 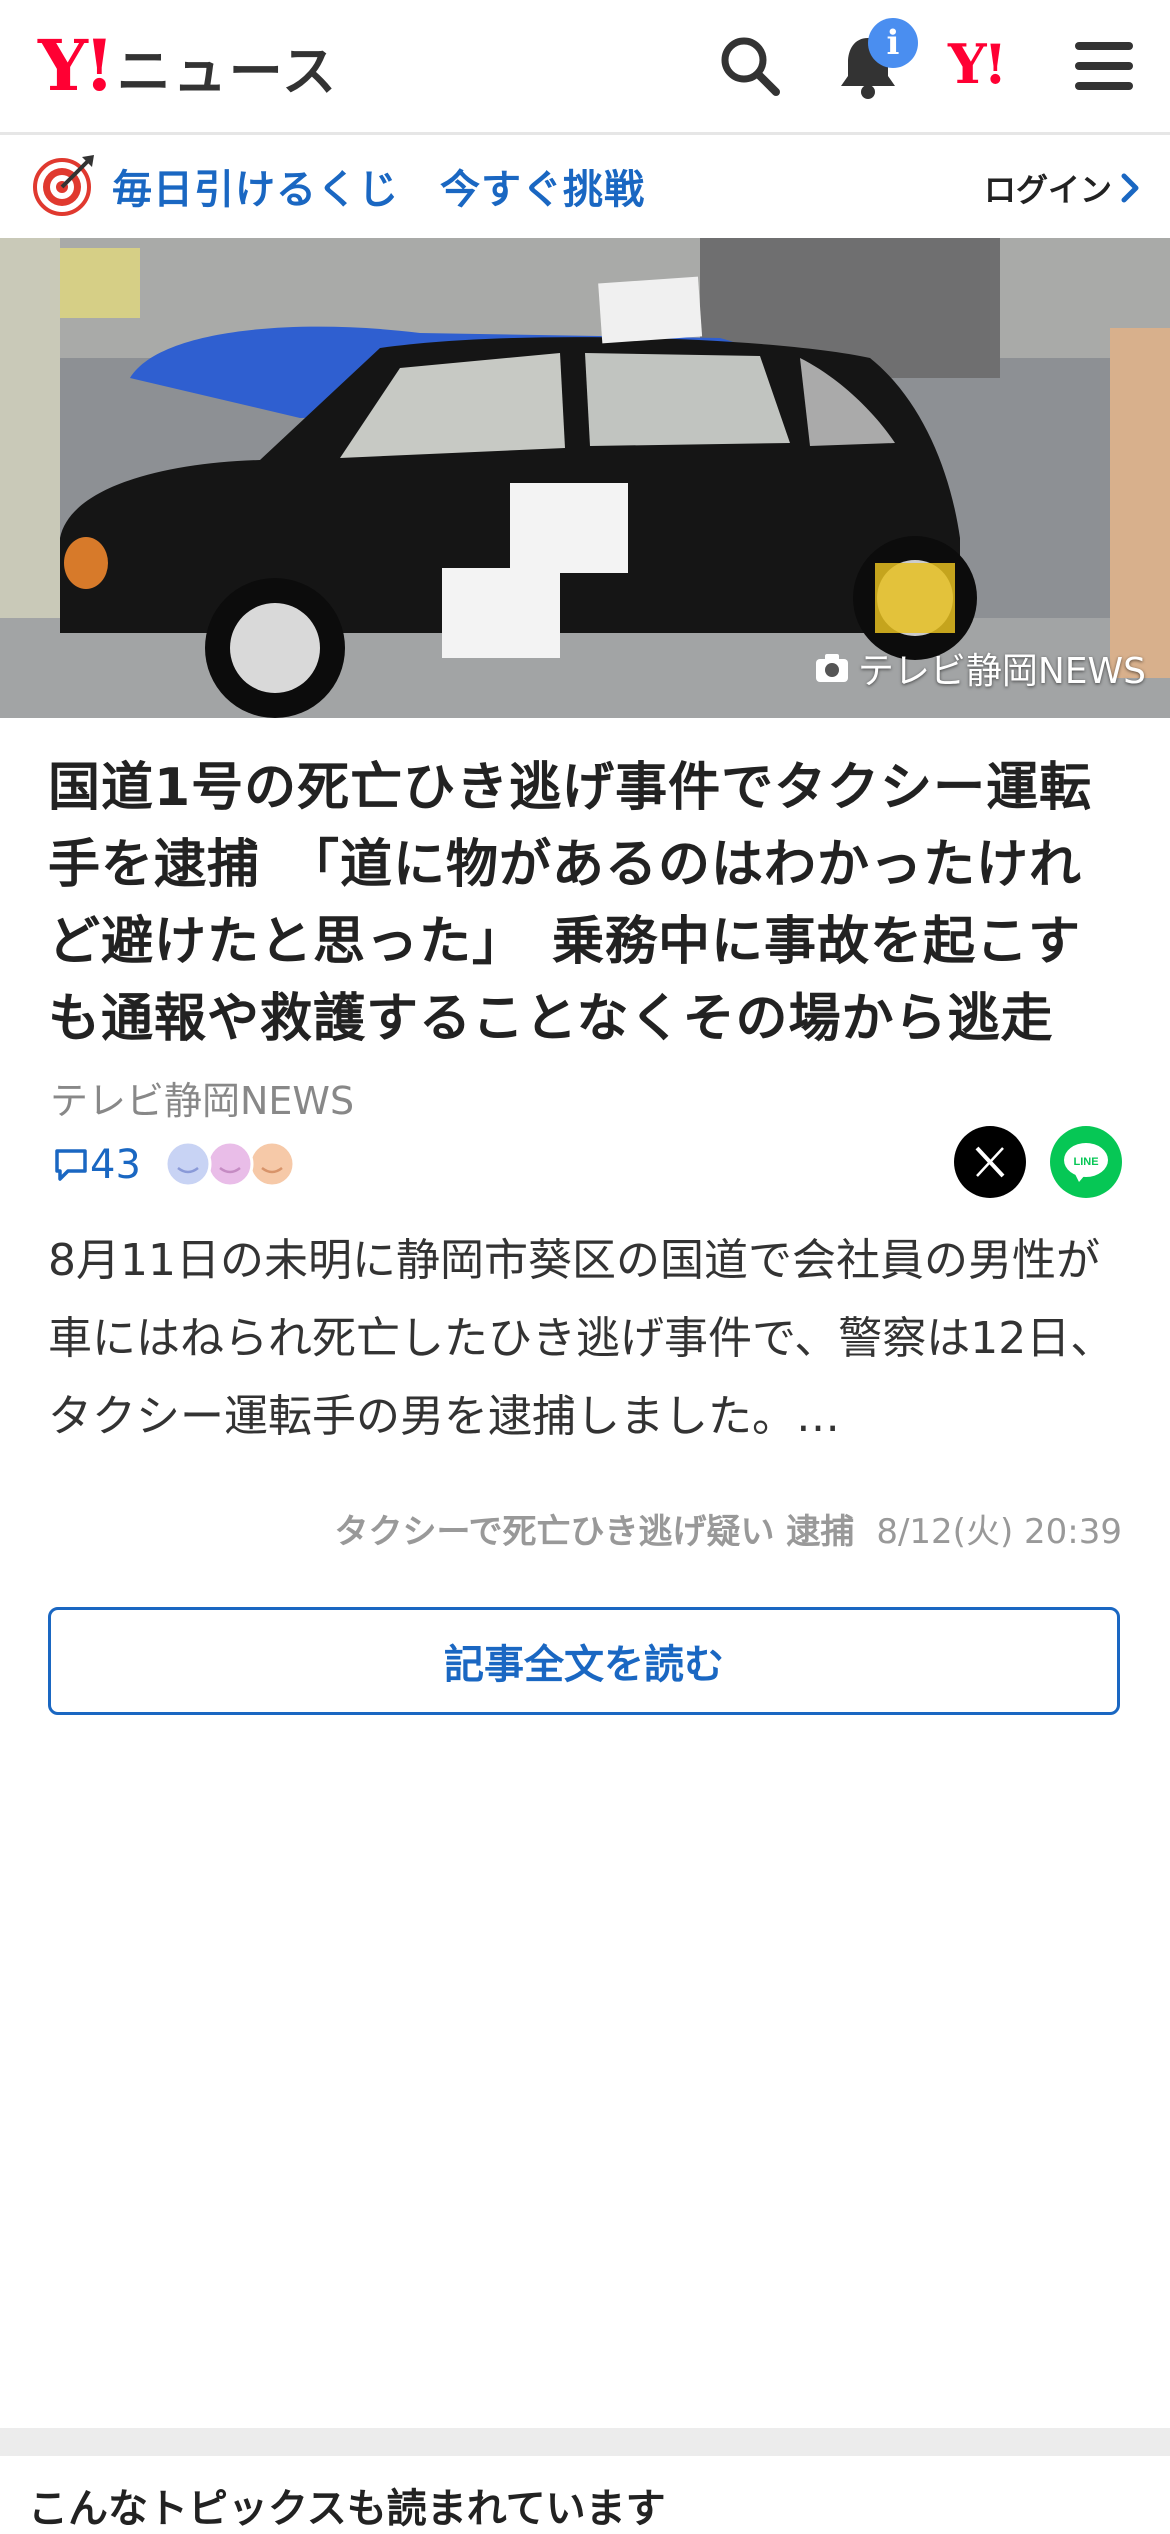 What do you see at coordinates (585, 67) in the screenshot?
I see `app-header: Y! ニュース i Y!` at bounding box center [585, 67].